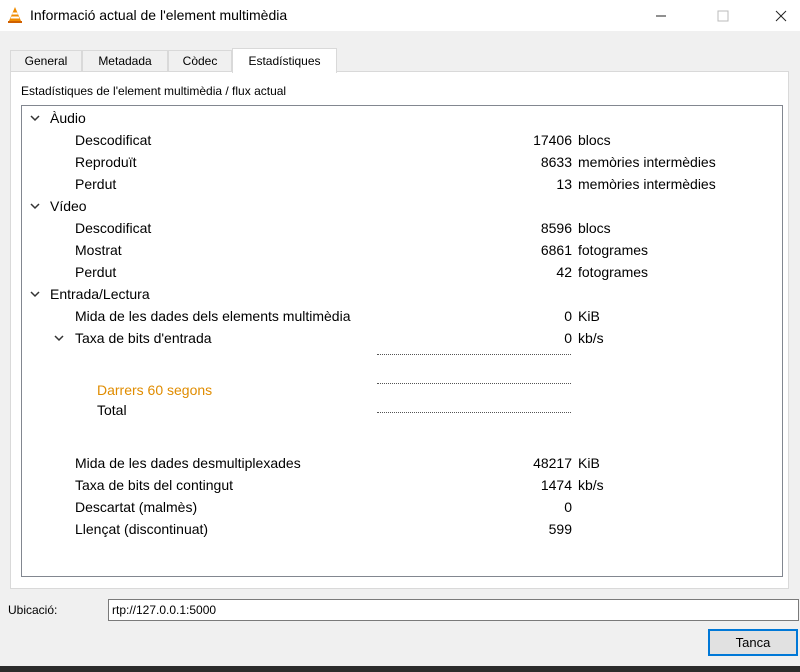 This screenshot has width=800, height=672. I want to click on audio-played-unit: memòries intermèdies, so click(647, 162).